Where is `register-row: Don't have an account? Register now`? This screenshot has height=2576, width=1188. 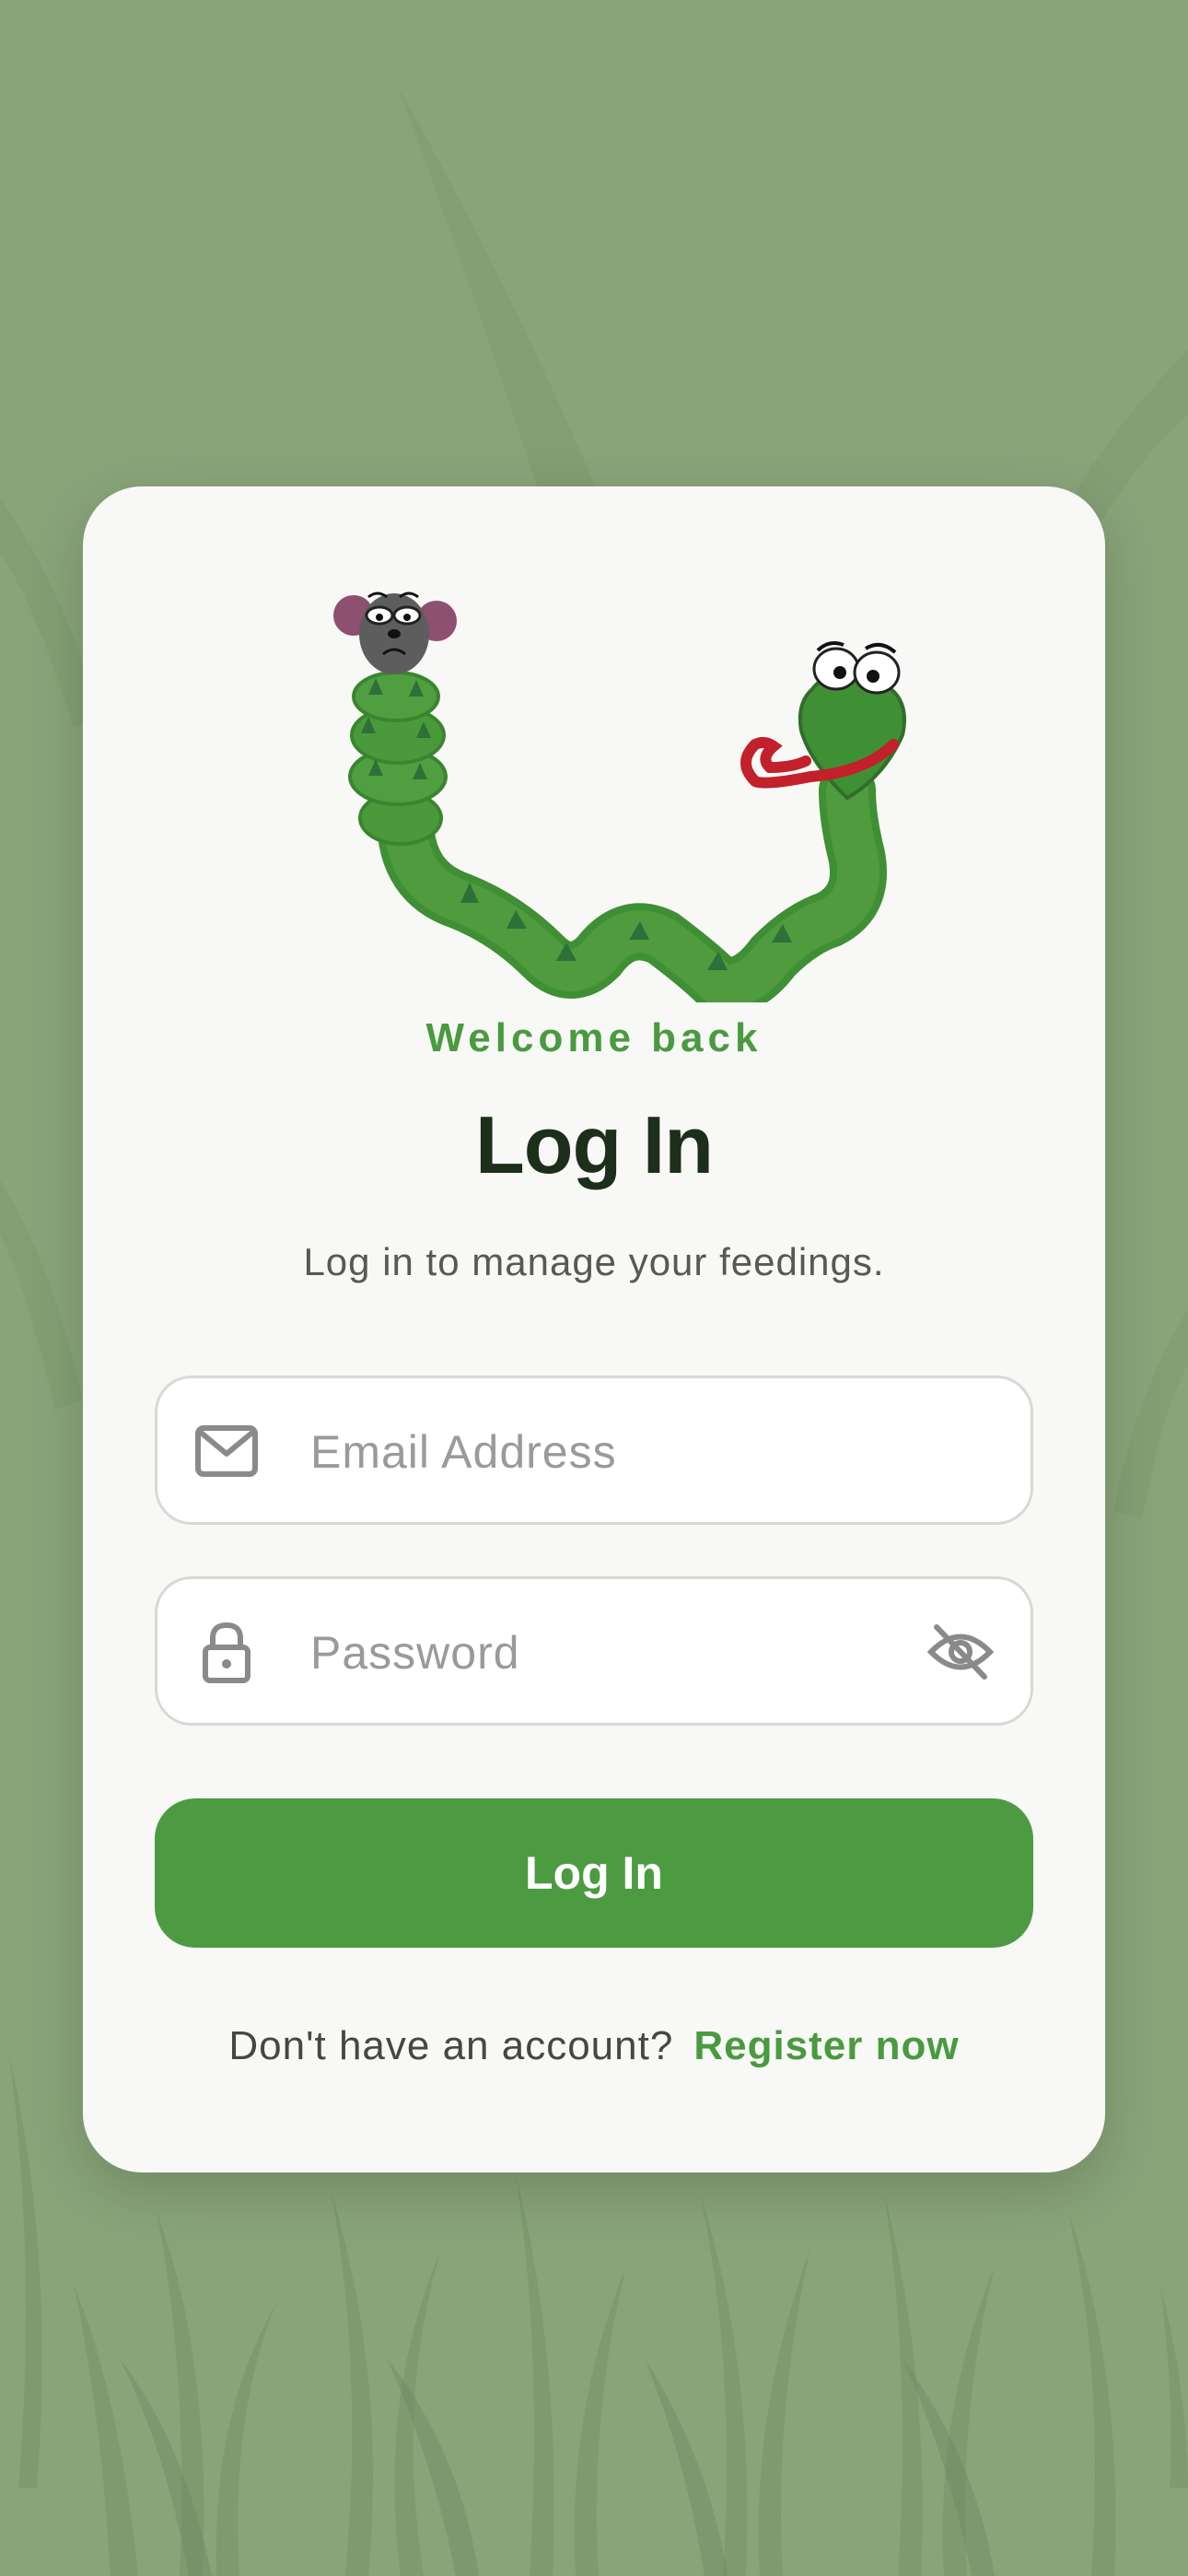
register-row: Don't have an account? Register now is located at coordinates (594, 2046).